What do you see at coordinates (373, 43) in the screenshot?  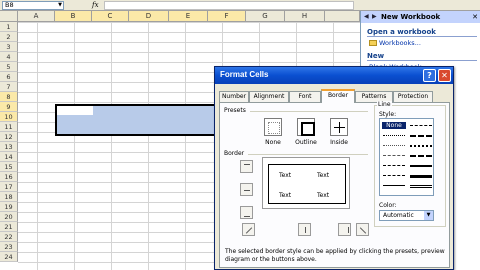 I see `folder-icon` at bounding box center [373, 43].